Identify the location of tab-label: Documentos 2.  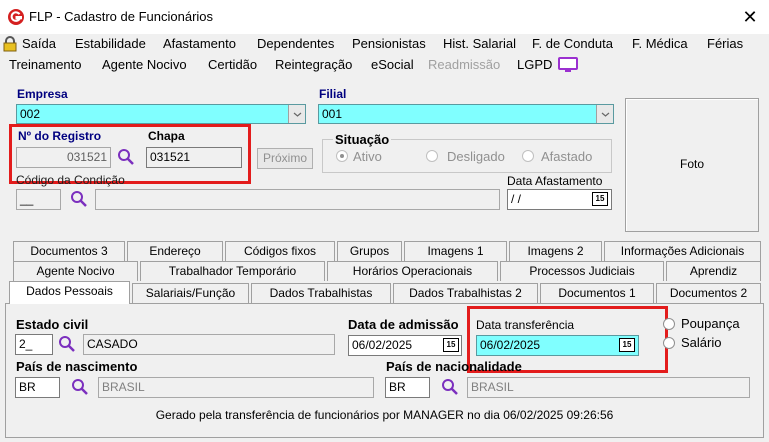
(708, 293).